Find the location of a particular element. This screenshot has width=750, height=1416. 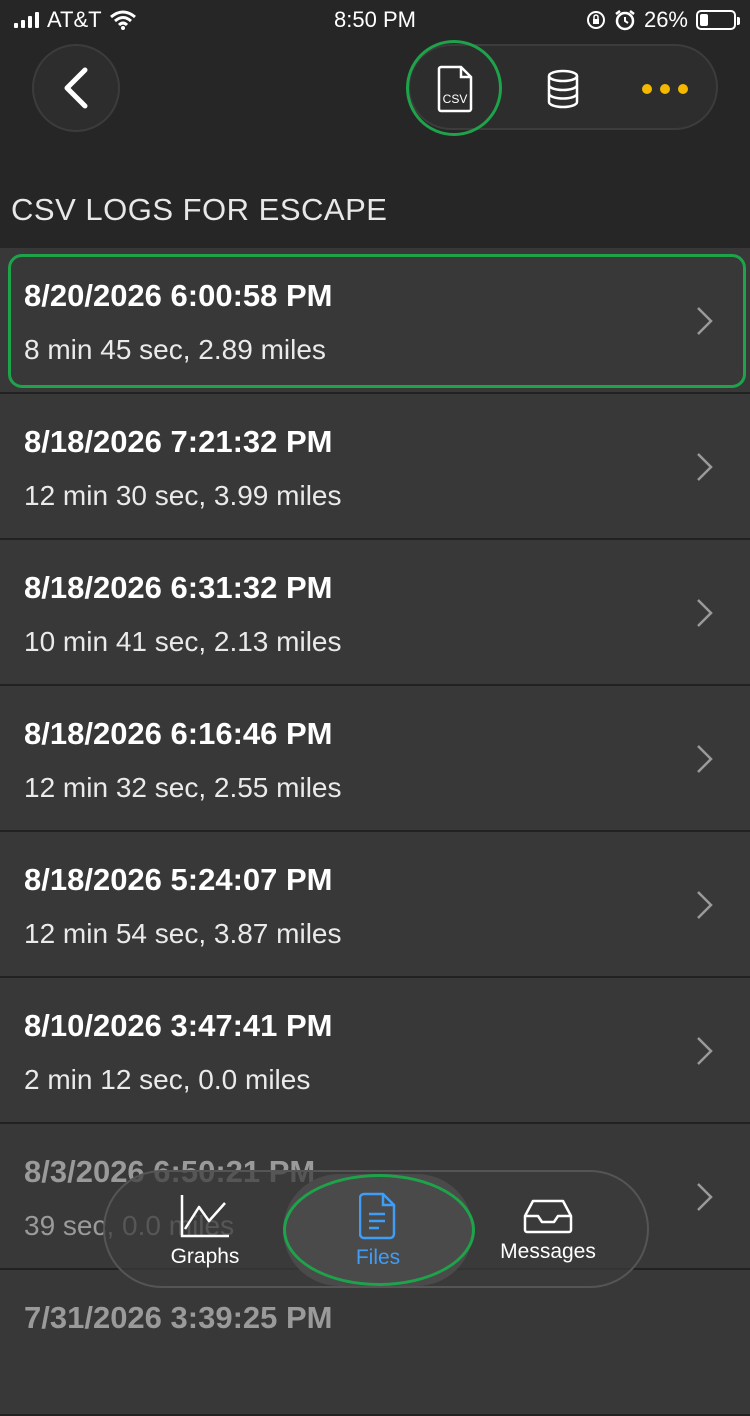

tab-bar: Graphs Files Messages is located at coordinates (376, 1229).